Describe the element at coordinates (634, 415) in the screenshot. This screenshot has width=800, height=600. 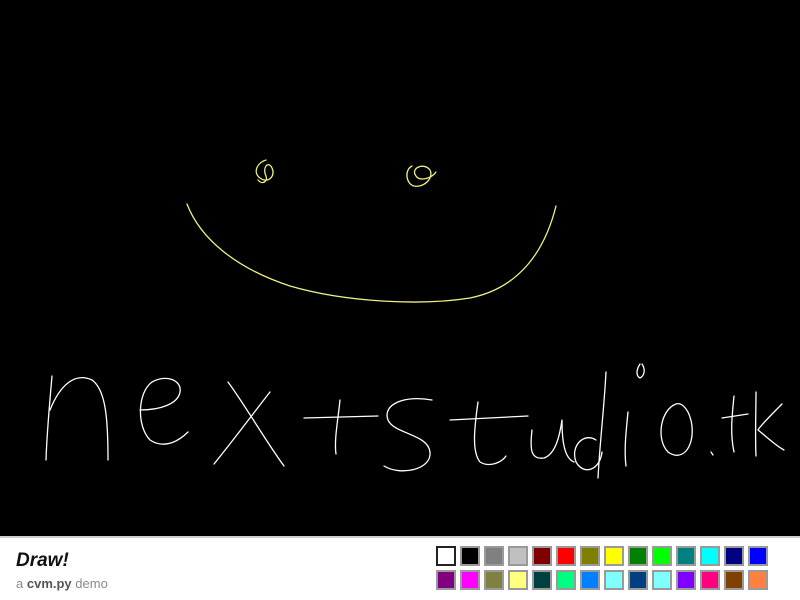
I see `handwriting-i` at that location.